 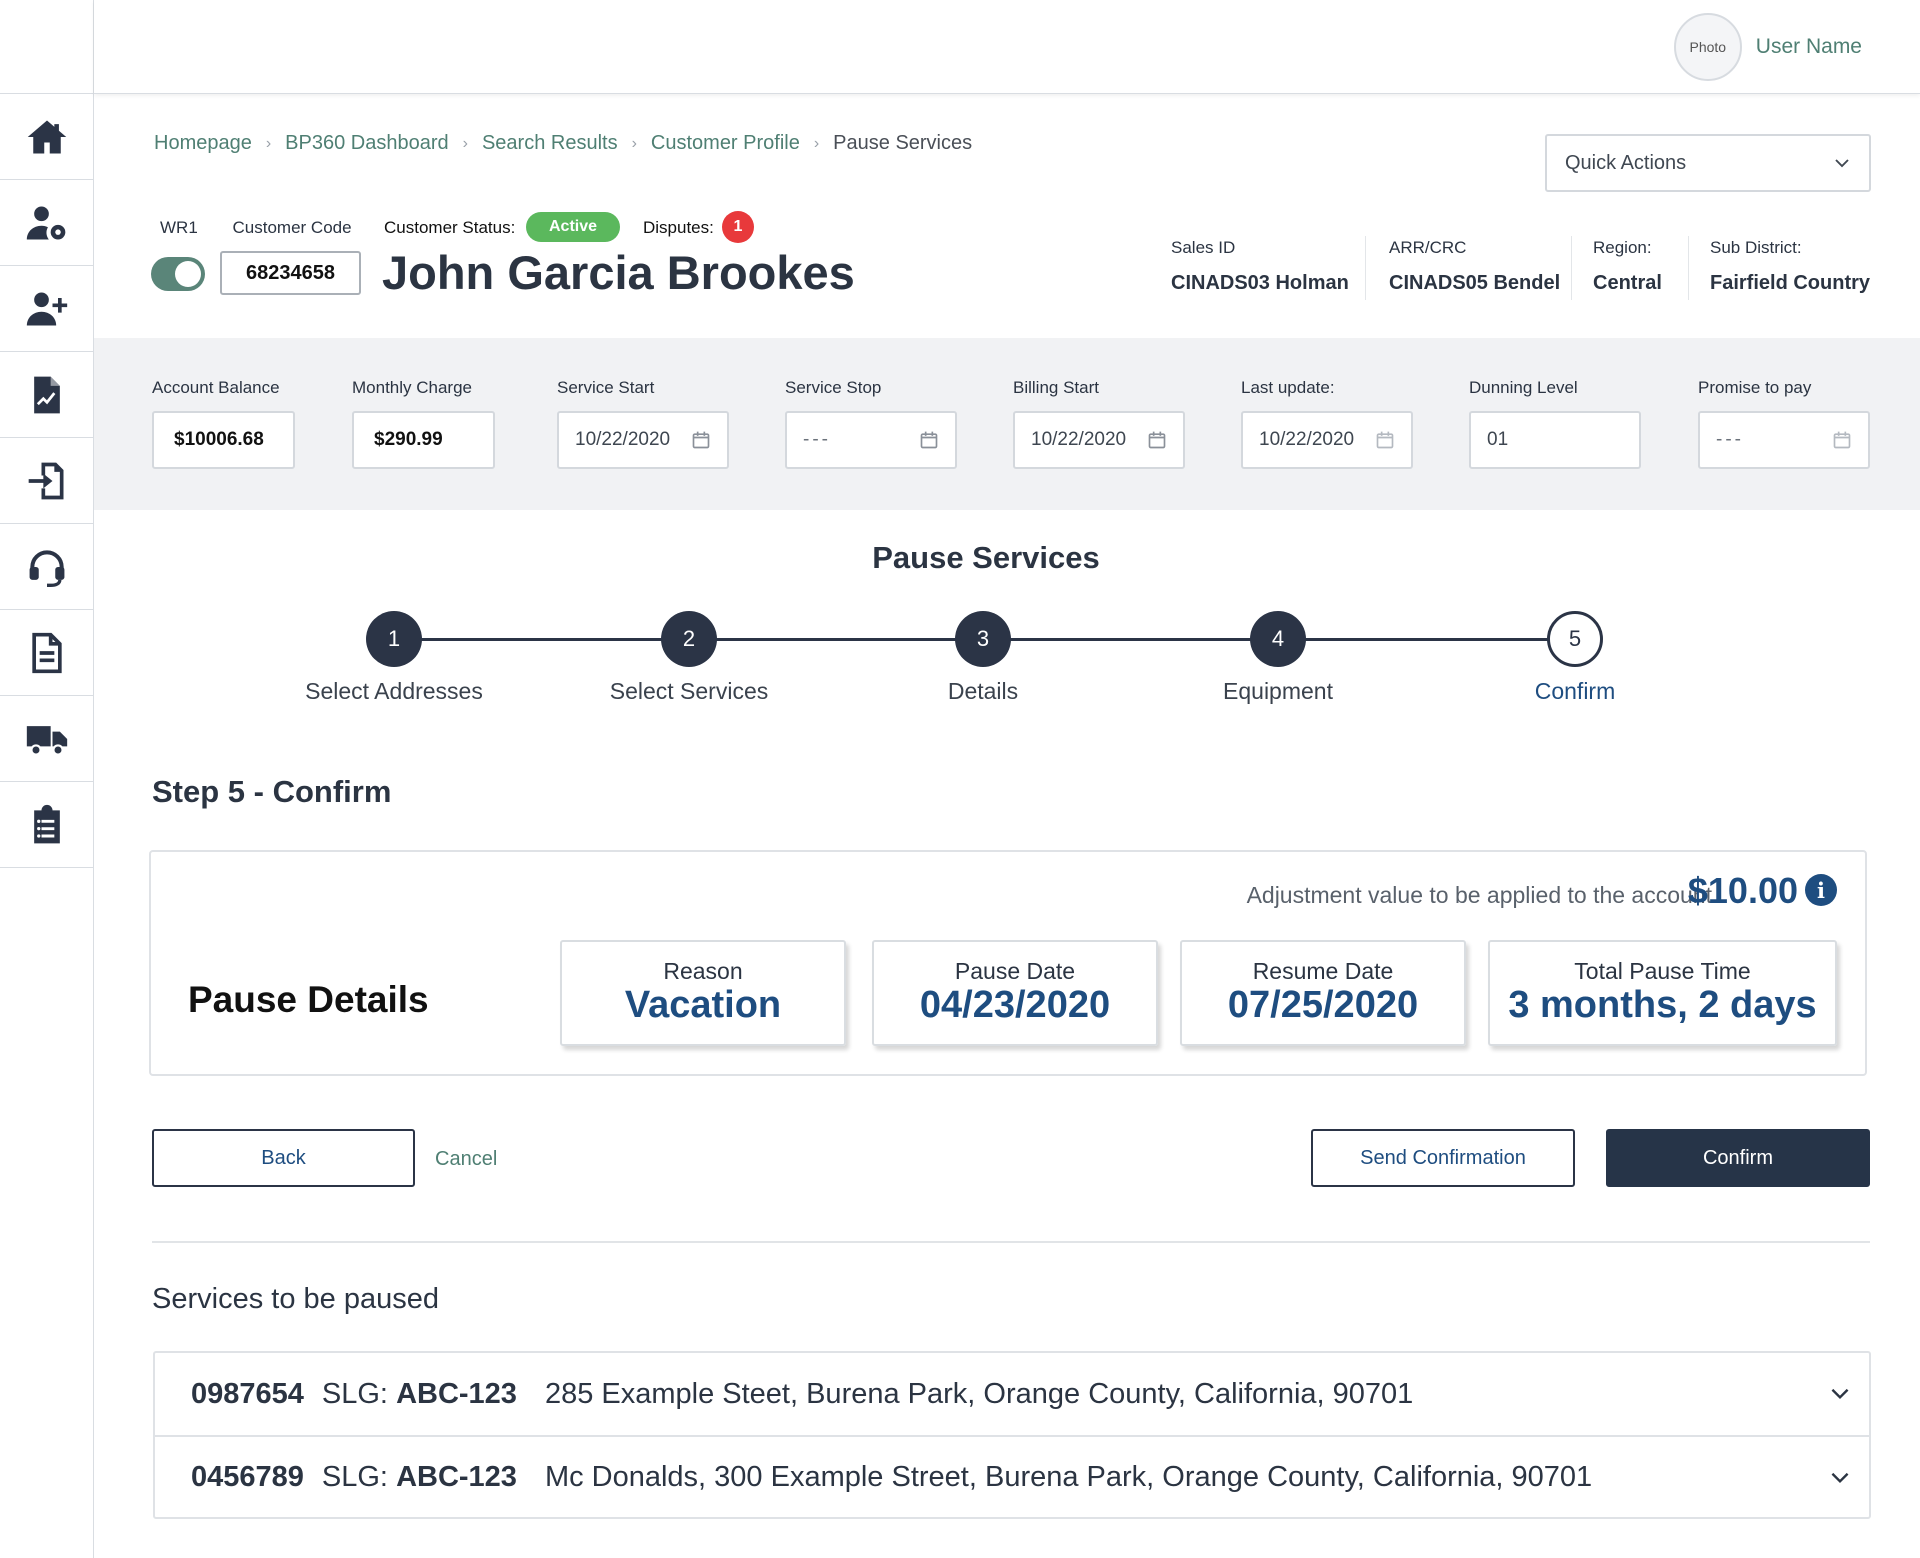 What do you see at coordinates (1007, 47) in the screenshot?
I see `top-header: Photo User Name` at bounding box center [1007, 47].